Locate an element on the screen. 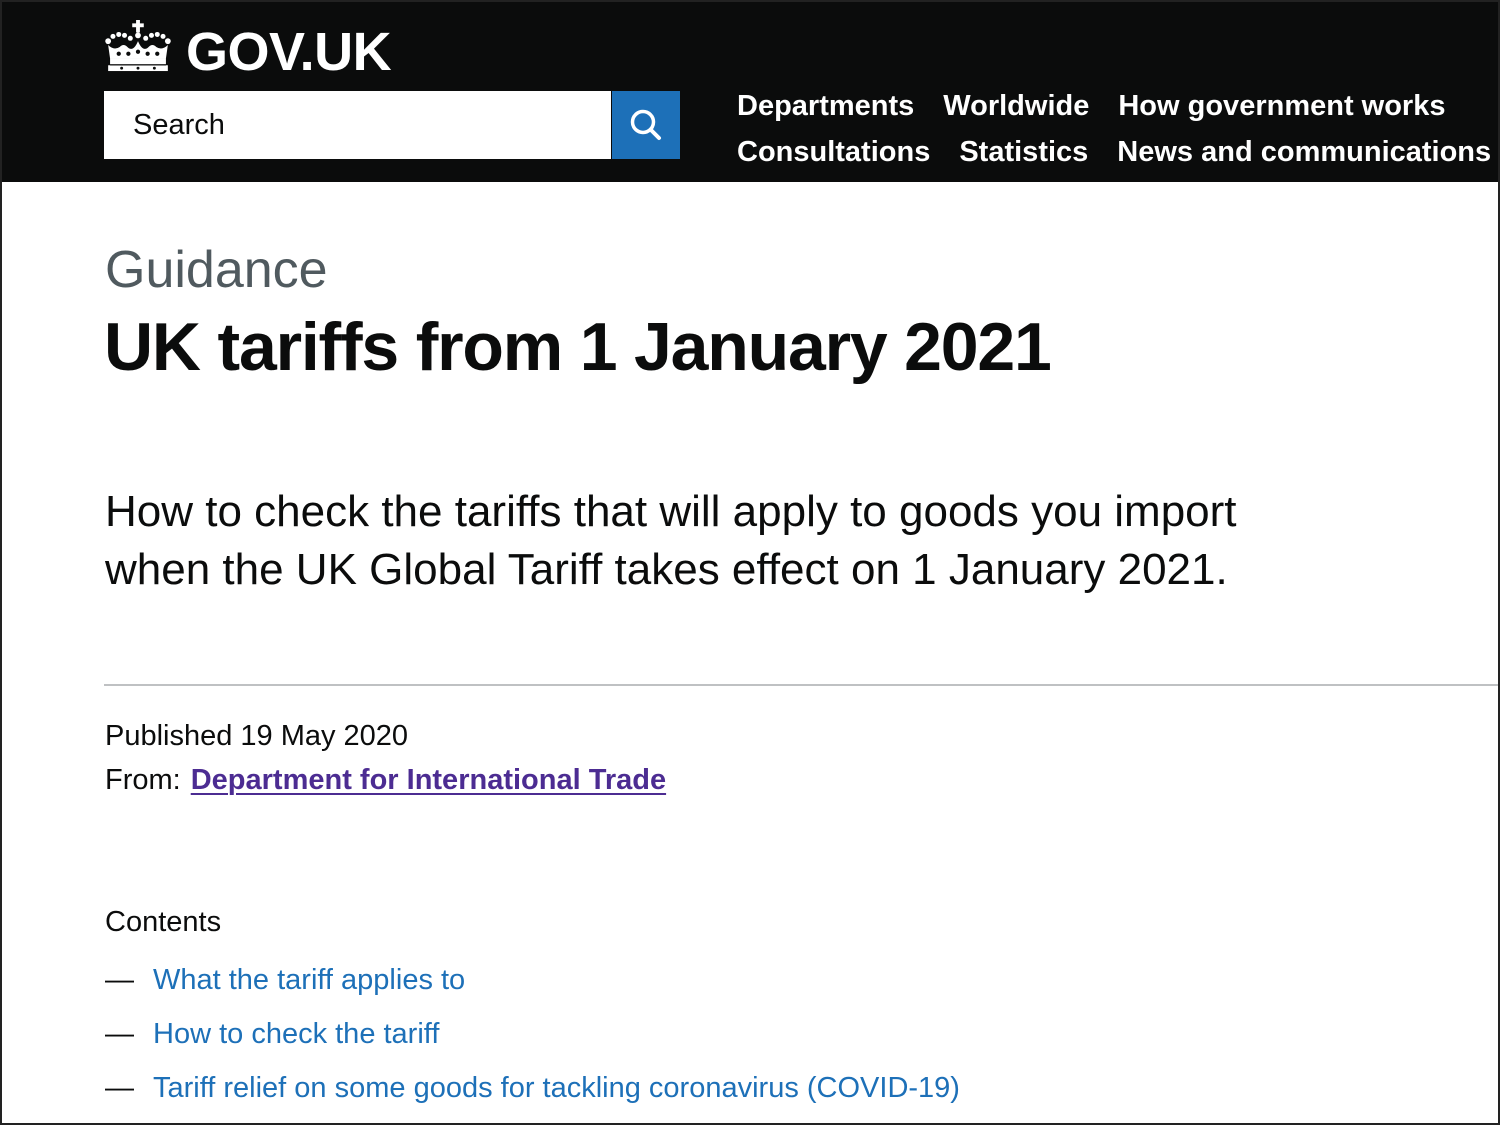  search-input is located at coordinates (357, 125).